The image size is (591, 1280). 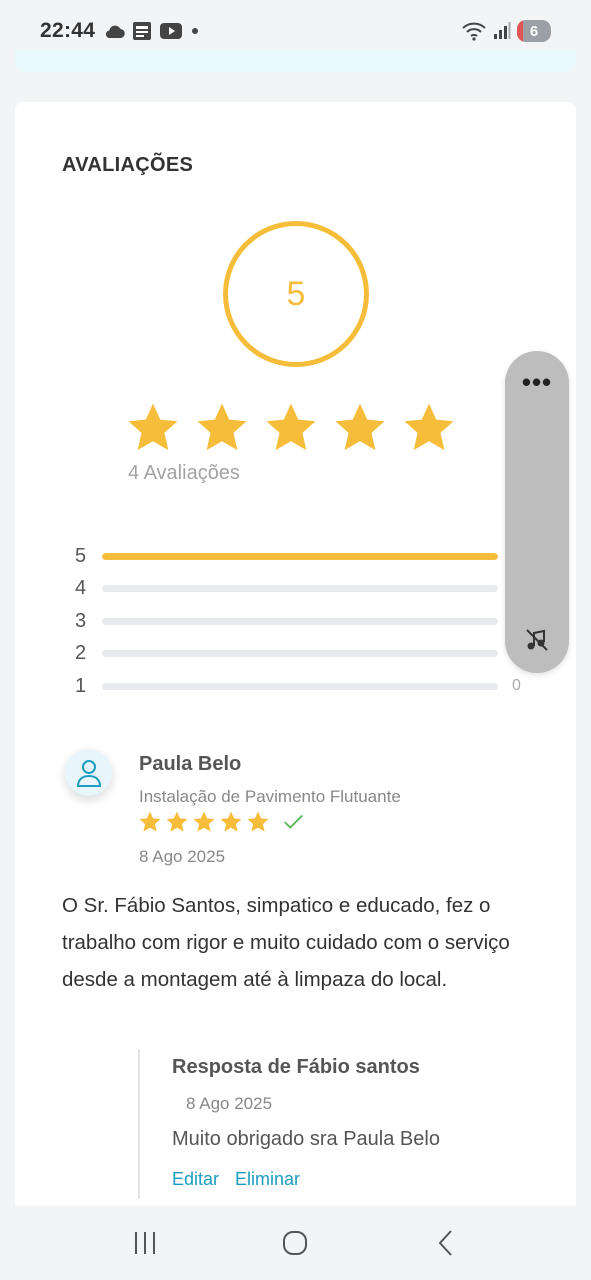 I want to click on review-stars, so click(x=221, y=822).